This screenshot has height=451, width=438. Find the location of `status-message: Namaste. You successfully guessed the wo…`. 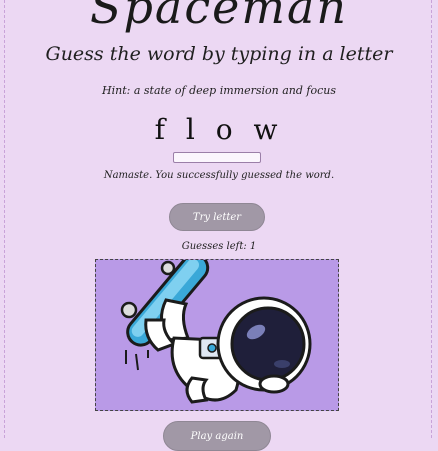

status-message: Namaste. You successfully guessed the wo… is located at coordinates (219, 175).